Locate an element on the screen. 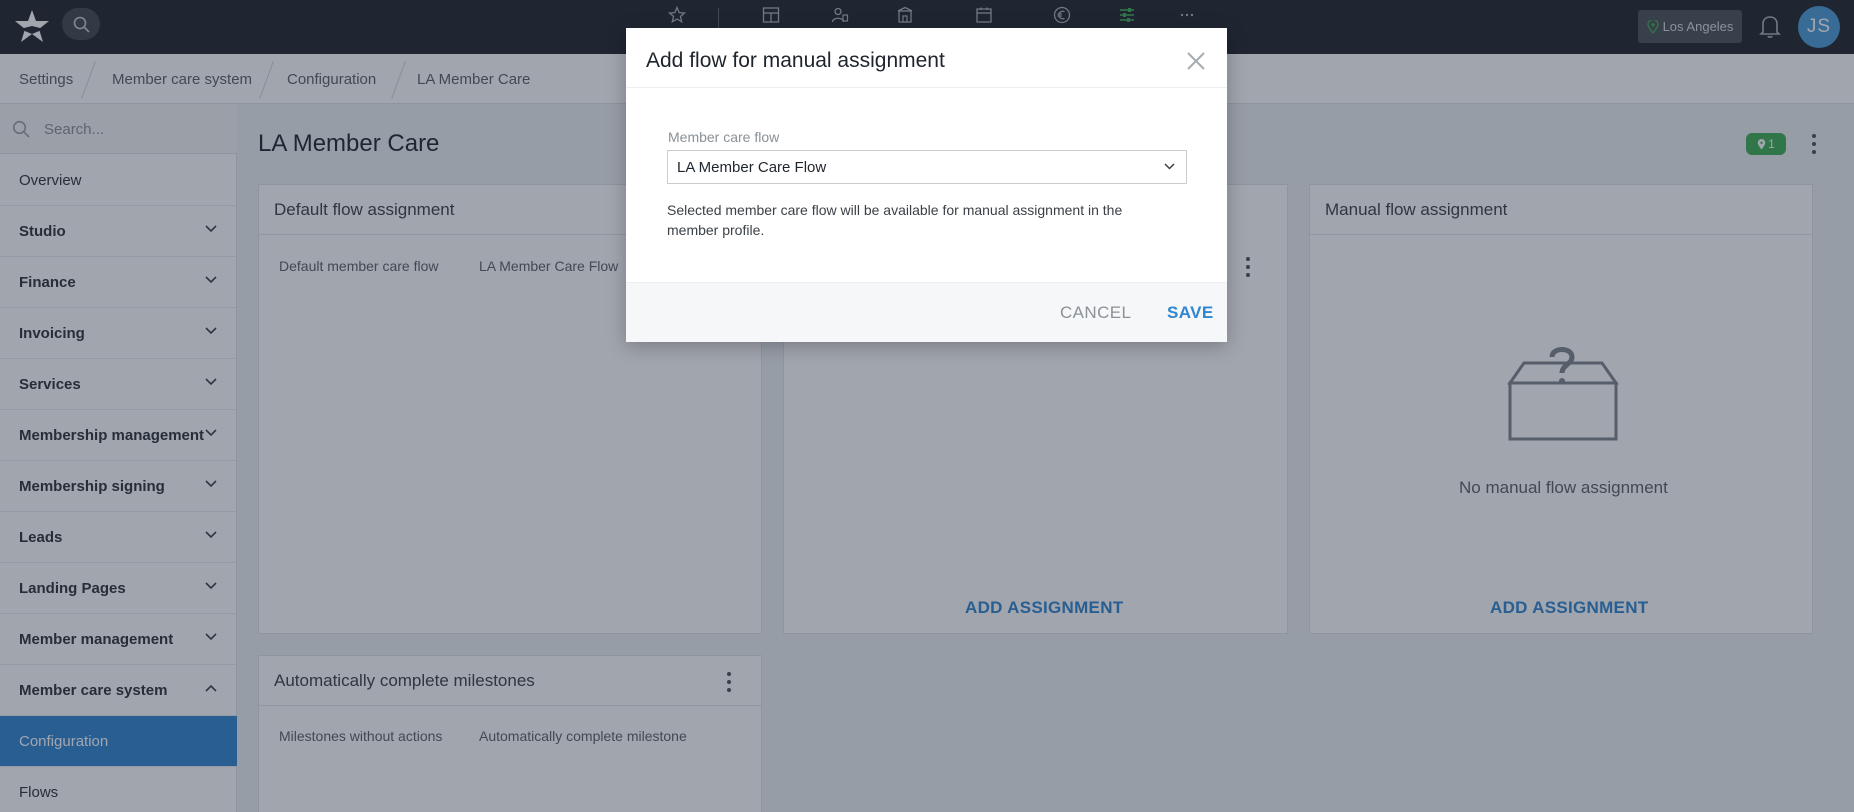 The width and height of the screenshot is (1854, 812). save-button: SAVE is located at coordinates (1190, 313).